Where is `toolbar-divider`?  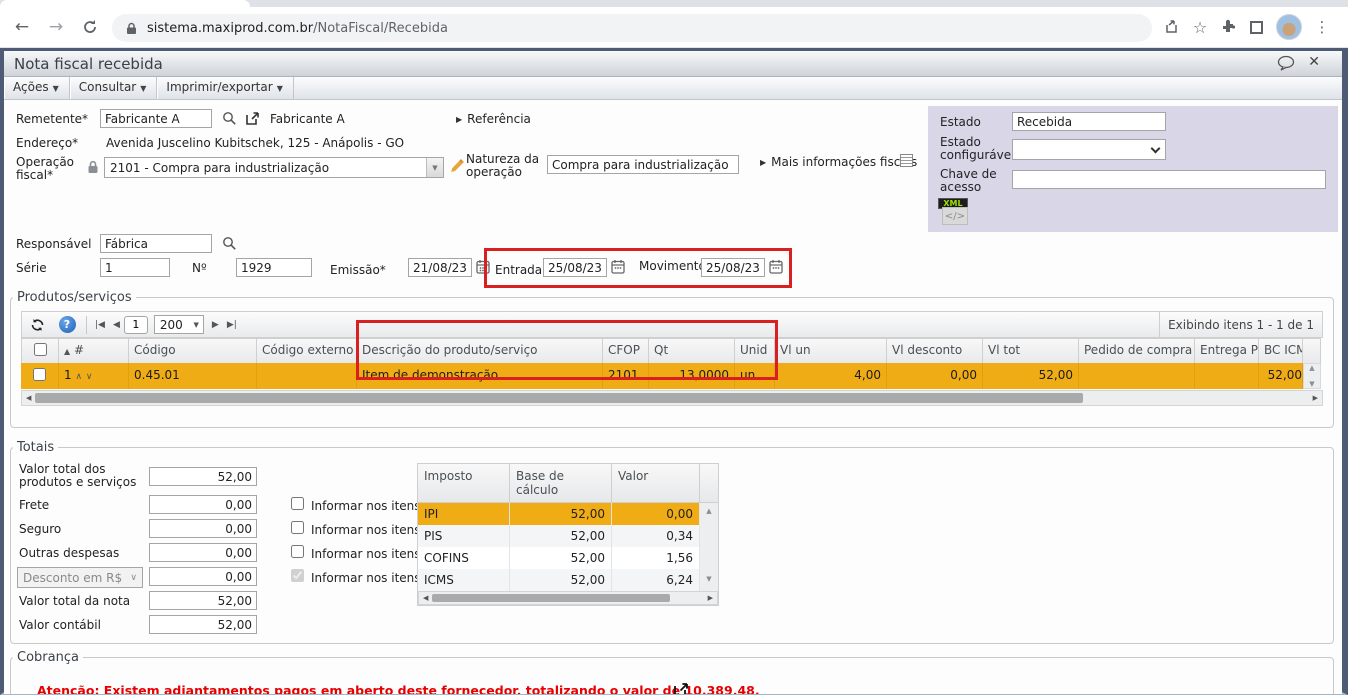 toolbar-divider is located at coordinates (86, 324).